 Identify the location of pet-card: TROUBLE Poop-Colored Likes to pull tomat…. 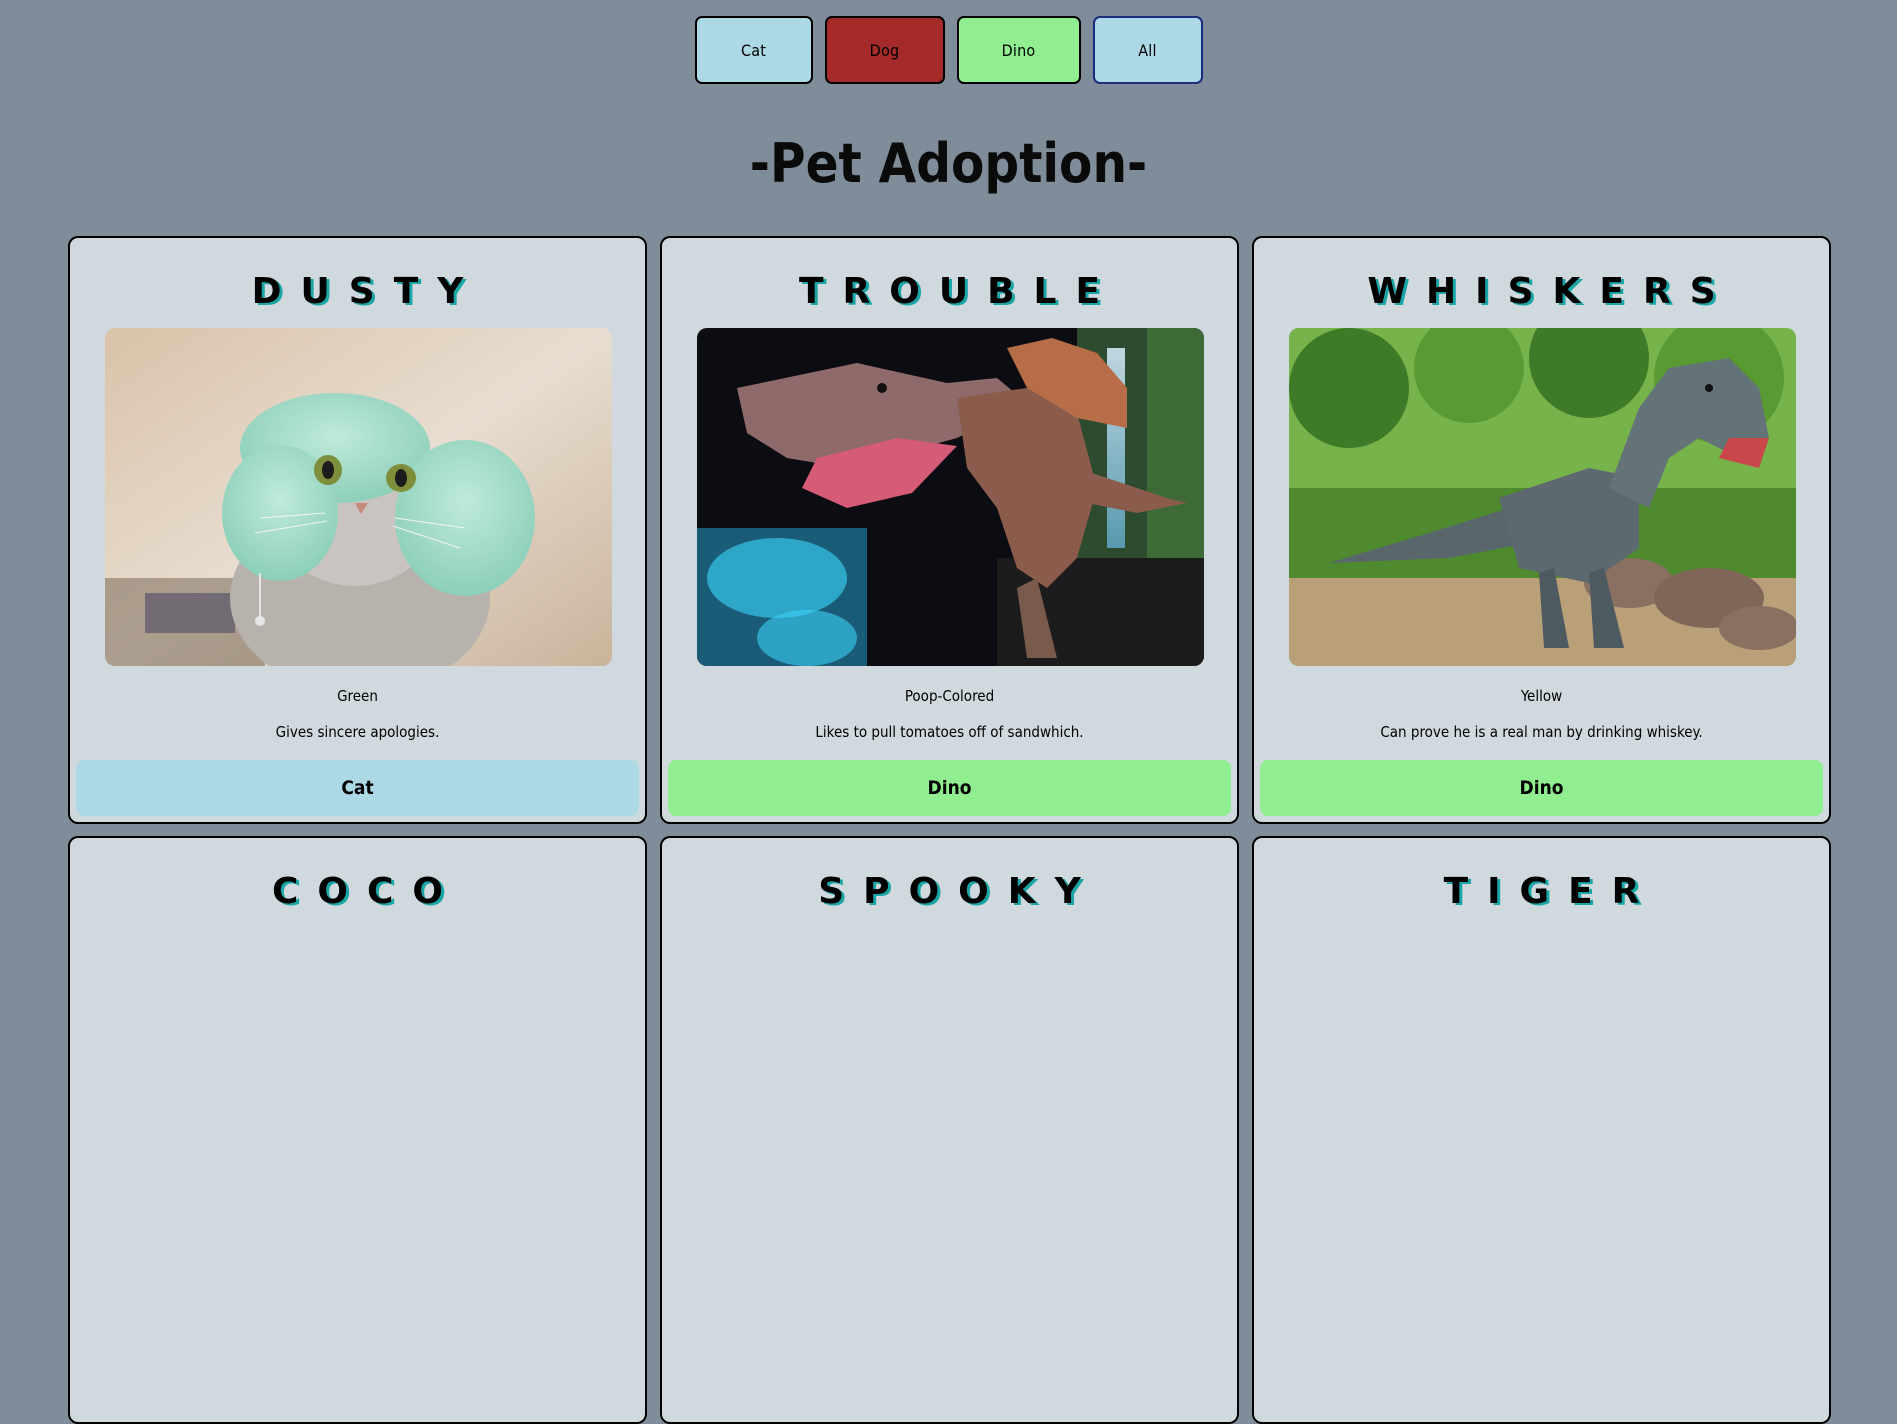
(949, 530).